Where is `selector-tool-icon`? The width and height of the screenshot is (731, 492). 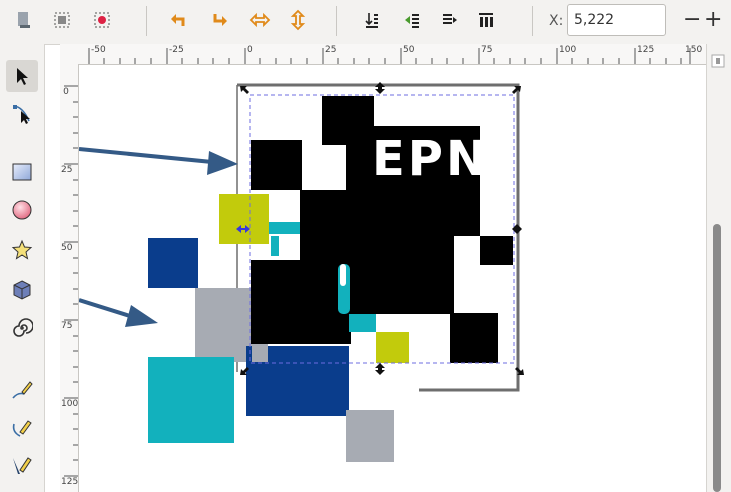
selector-tool-icon is located at coordinates (22, 76).